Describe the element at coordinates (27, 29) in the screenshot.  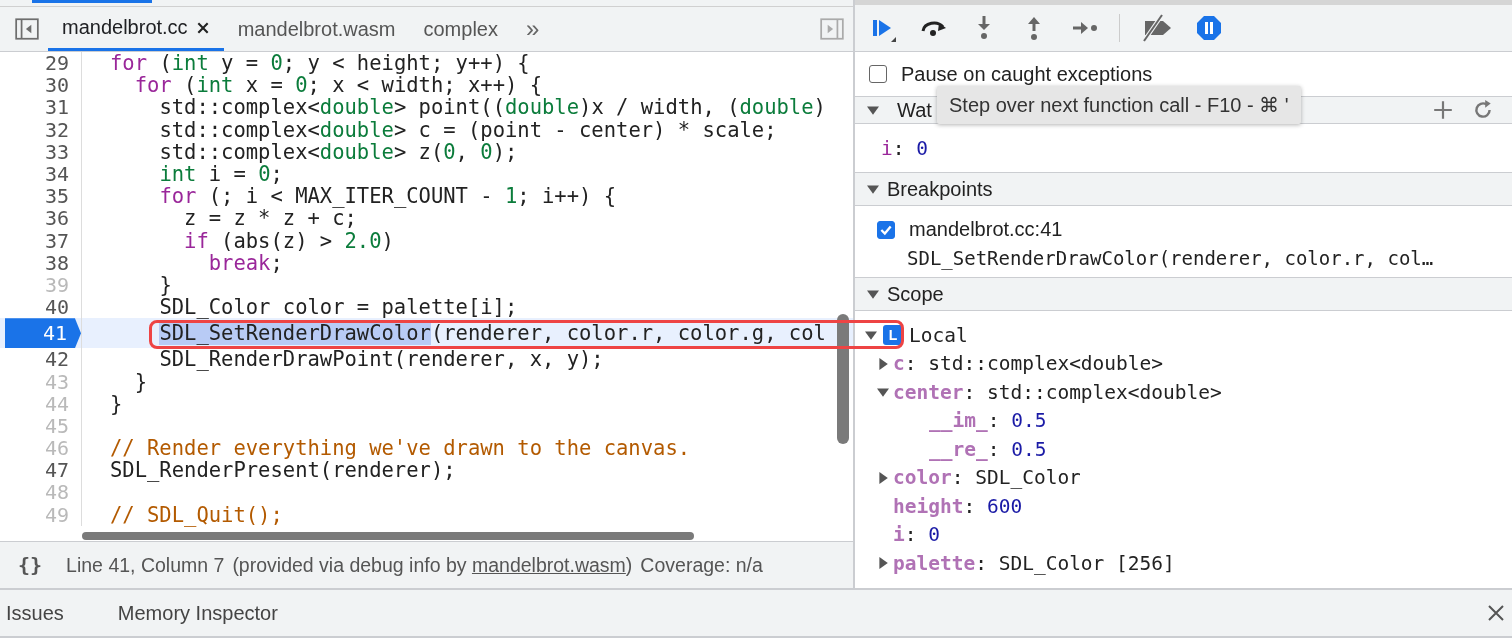
I see `sidebar-toggle-icon` at that location.